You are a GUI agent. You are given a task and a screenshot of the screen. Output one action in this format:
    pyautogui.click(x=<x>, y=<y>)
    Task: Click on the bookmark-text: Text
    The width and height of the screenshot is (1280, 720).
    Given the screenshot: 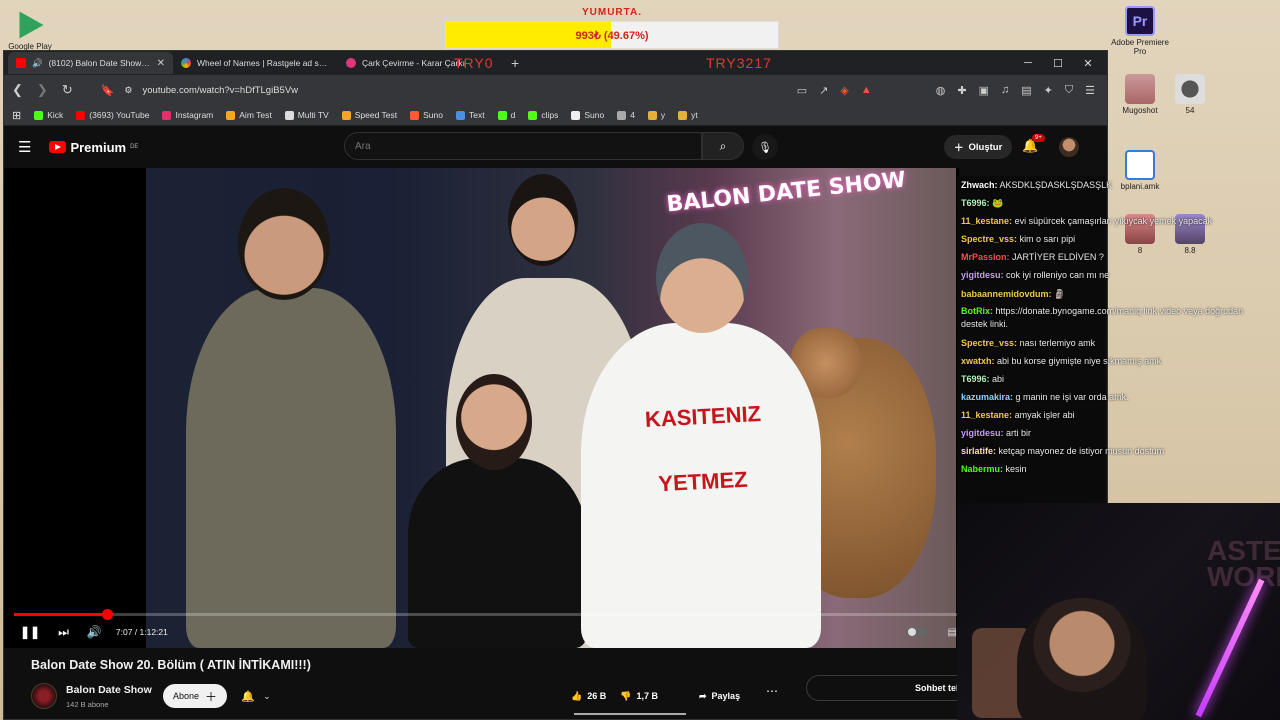 What is the action you would take?
    pyautogui.click(x=470, y=115)
    